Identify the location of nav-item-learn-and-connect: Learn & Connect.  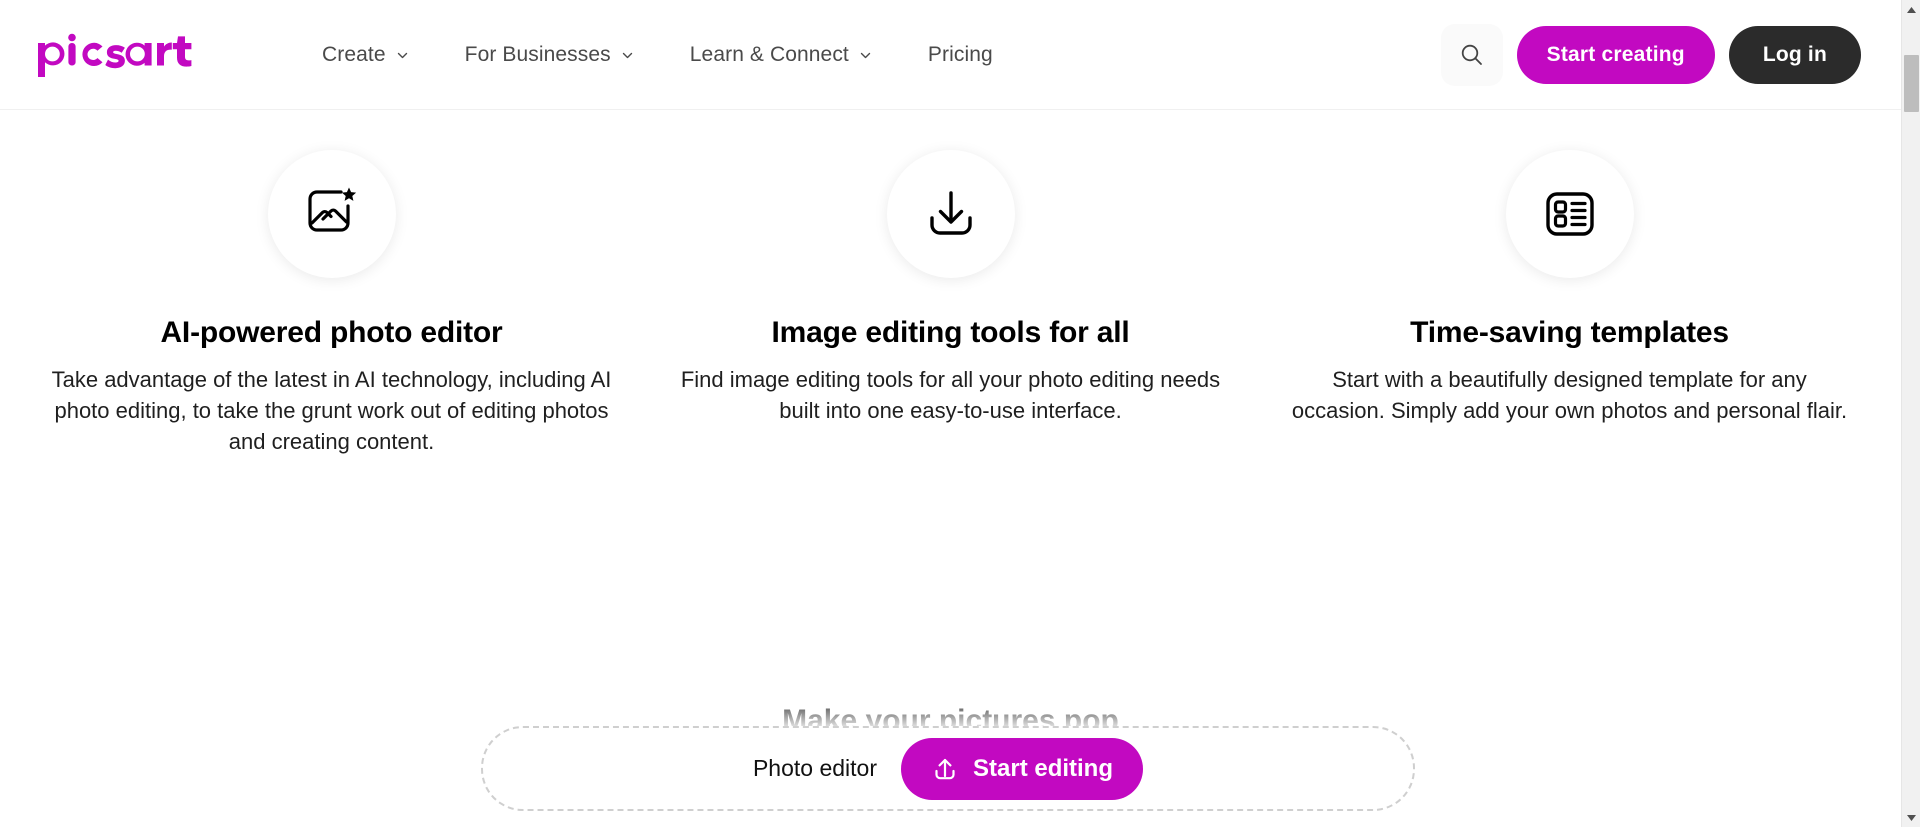
(781, 55).